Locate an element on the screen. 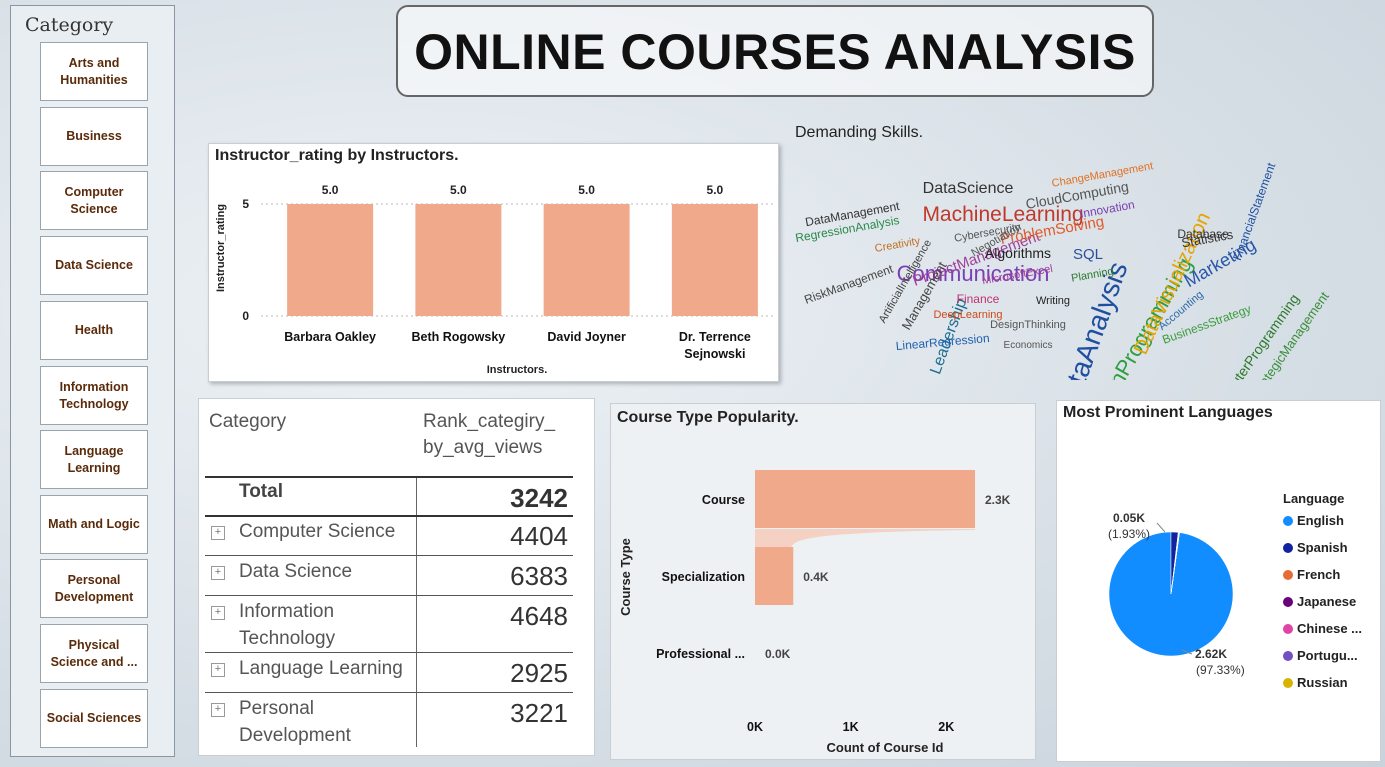 The height and width of the screenshot is (767, 1385). page-title: ONLINE COURSES ANALYSIS is located at coordinates (775, 52).